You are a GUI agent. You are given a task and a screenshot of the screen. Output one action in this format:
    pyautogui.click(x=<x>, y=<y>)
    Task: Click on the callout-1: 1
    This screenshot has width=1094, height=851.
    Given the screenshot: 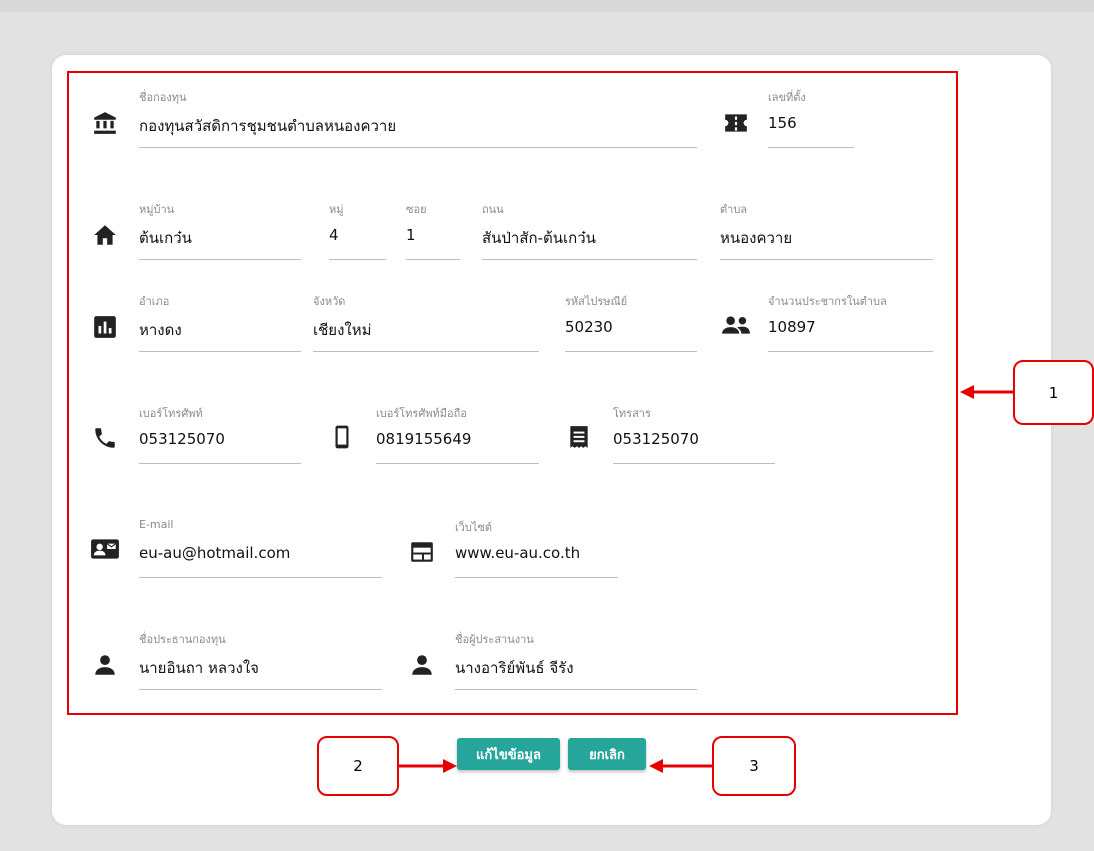 What is the action you would take?
    pyautogui.click(x=1053, y=392)
    